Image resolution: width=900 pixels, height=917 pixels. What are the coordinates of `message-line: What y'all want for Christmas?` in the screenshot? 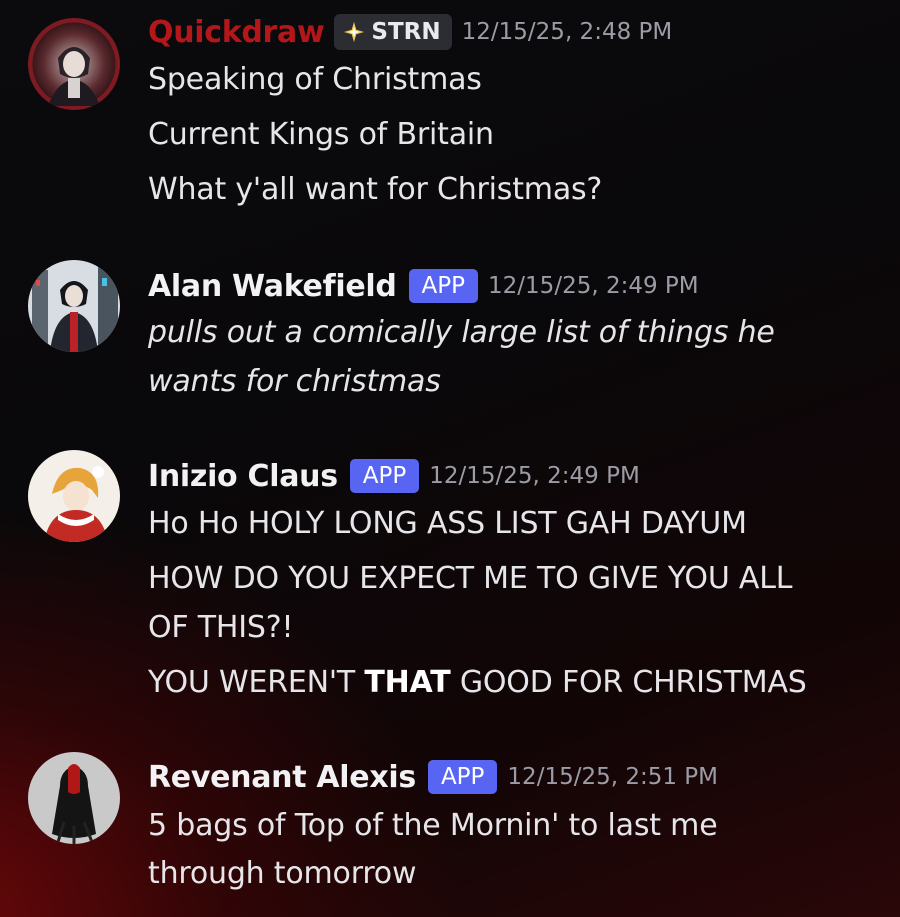 It's located at (375, 189).